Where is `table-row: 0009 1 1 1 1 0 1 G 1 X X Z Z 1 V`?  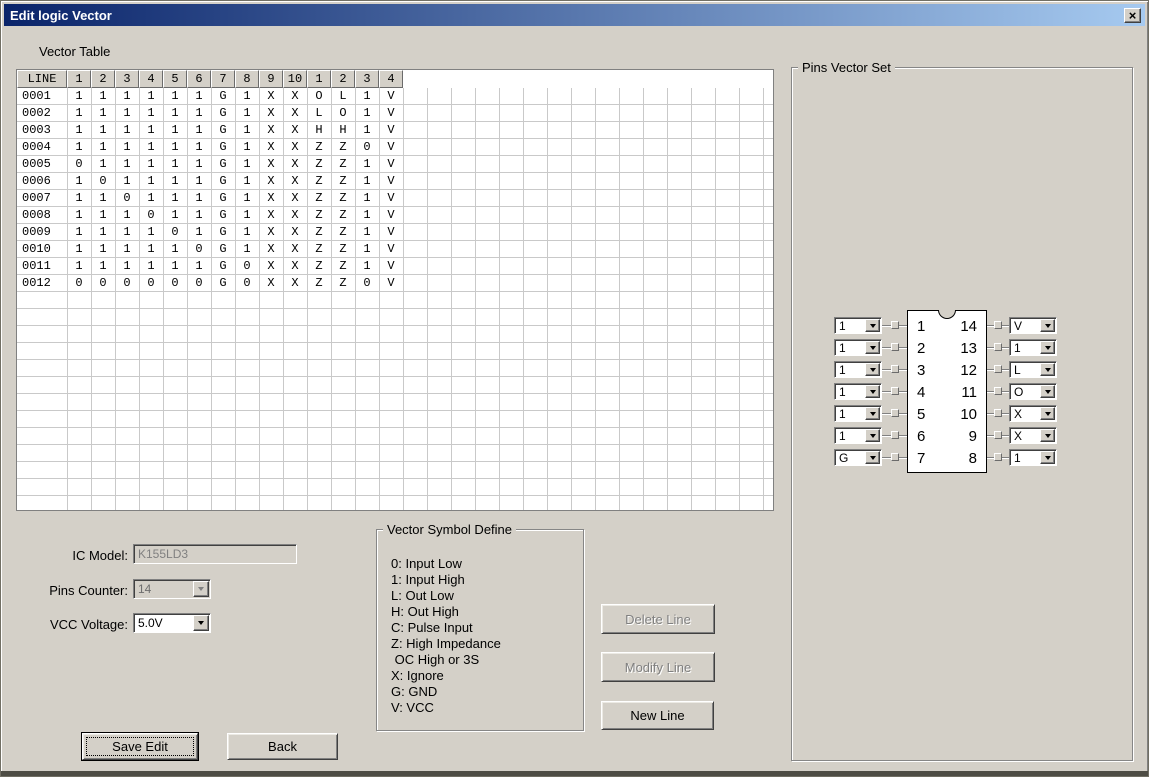
table-row: 0009 1 1 1 1 0 1 G 1 X X Z Z 1 V is located at coordinates (210, 232).